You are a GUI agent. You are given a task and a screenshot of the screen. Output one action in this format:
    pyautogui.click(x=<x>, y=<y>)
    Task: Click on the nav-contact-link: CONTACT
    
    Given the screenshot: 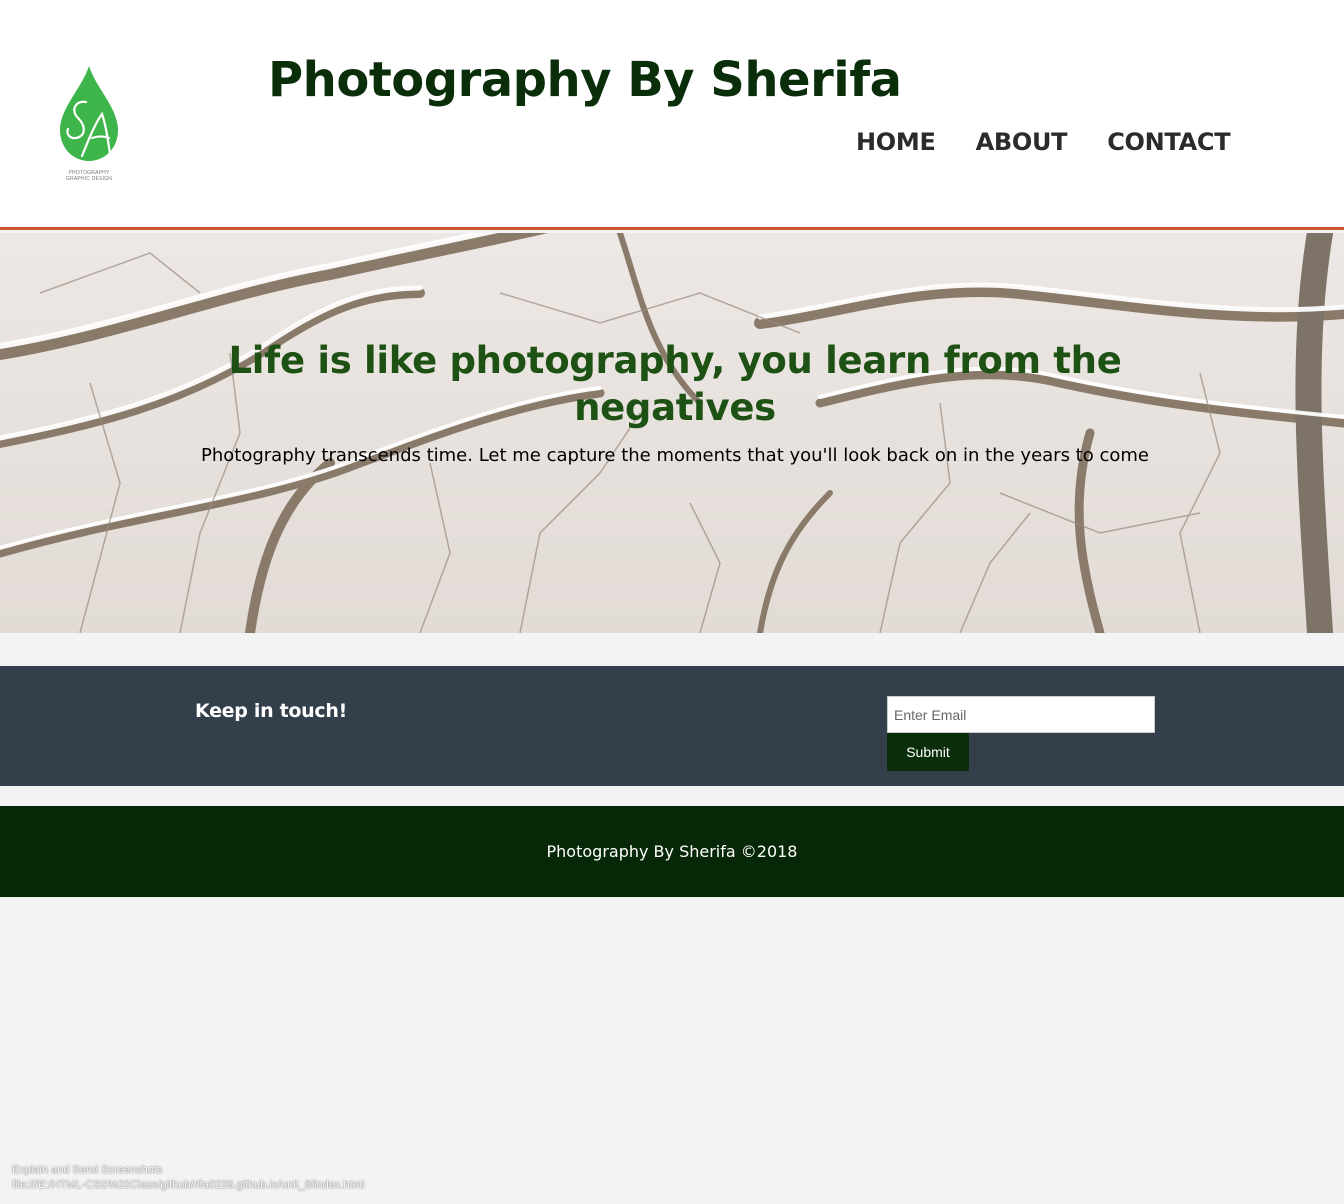 What is the action you would take?
    pyautogui.click(x=1168, y=142)
    